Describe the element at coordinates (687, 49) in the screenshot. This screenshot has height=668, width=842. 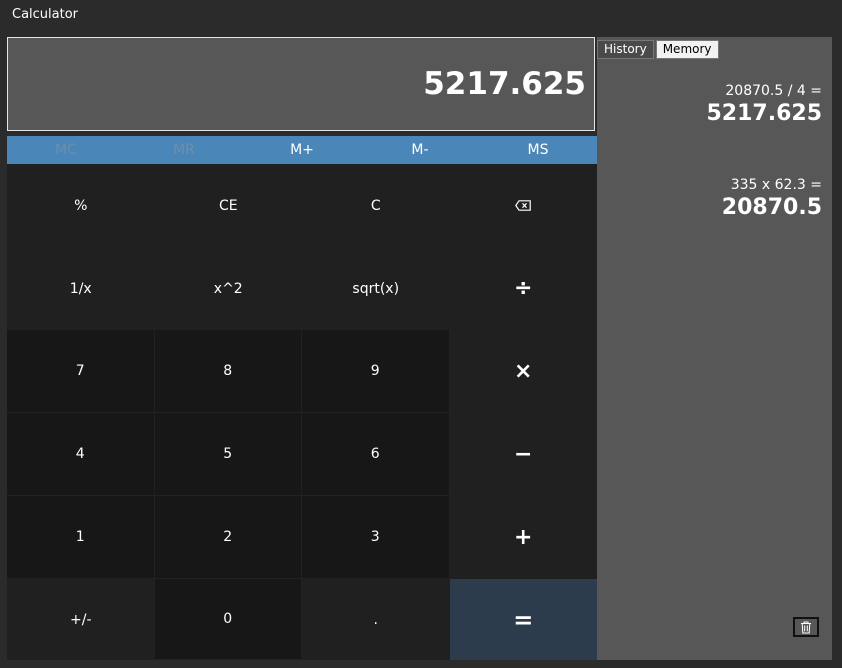
I see `tab-memory: Memory` at that location.